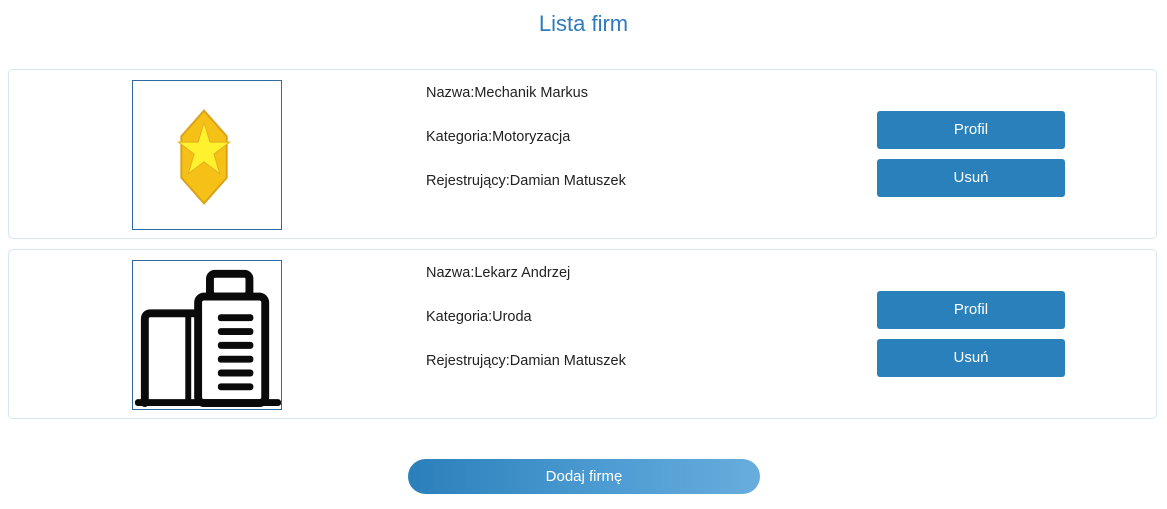 This screenshot has height=509, width=1167. I want to click on page-title: Lista firm, so click(583, 23).